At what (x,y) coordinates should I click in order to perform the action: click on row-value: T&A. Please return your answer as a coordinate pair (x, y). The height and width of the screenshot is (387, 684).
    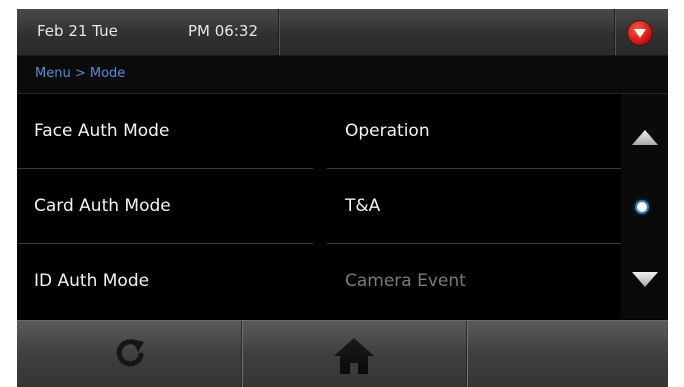
    Looking at the image, I should click on (474, 206).